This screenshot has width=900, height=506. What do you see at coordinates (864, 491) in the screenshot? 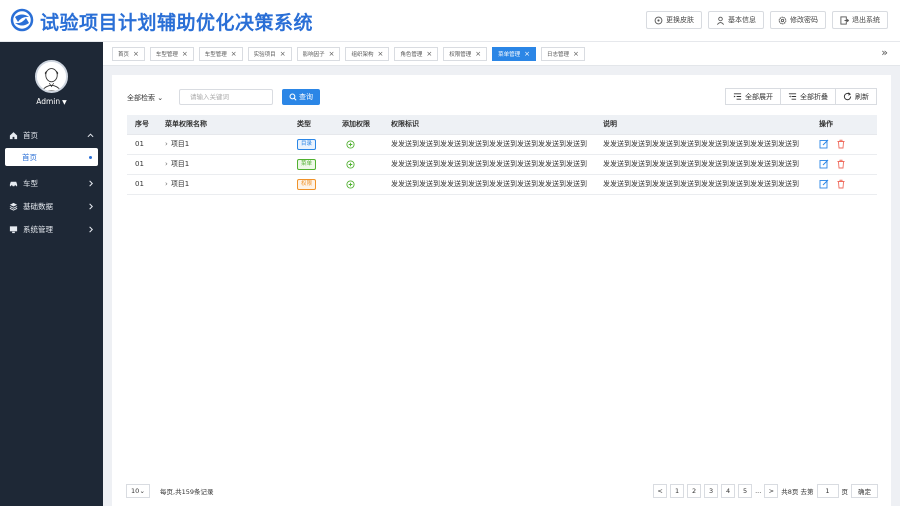
I see `go-button: 确定` at bounding box center [864, 491].